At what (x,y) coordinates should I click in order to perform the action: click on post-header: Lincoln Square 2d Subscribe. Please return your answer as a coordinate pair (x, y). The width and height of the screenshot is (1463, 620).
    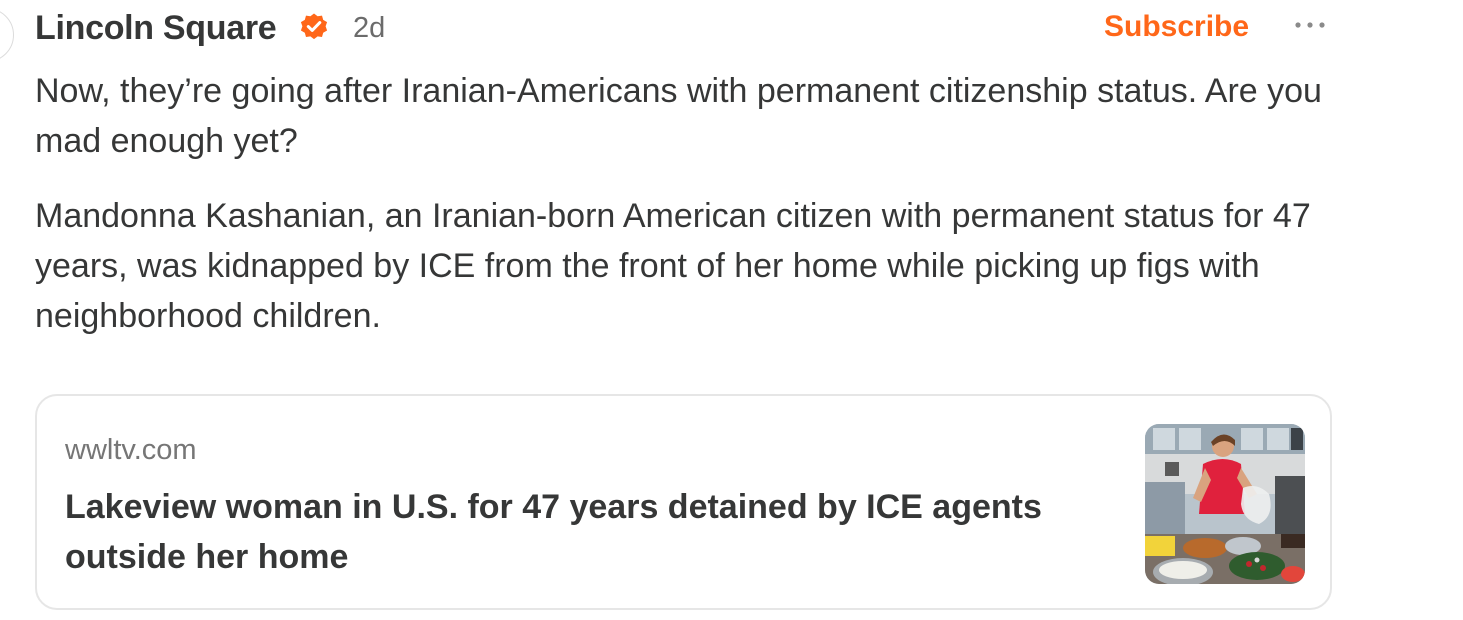
    Looking at the image, I should click on (685, 29).